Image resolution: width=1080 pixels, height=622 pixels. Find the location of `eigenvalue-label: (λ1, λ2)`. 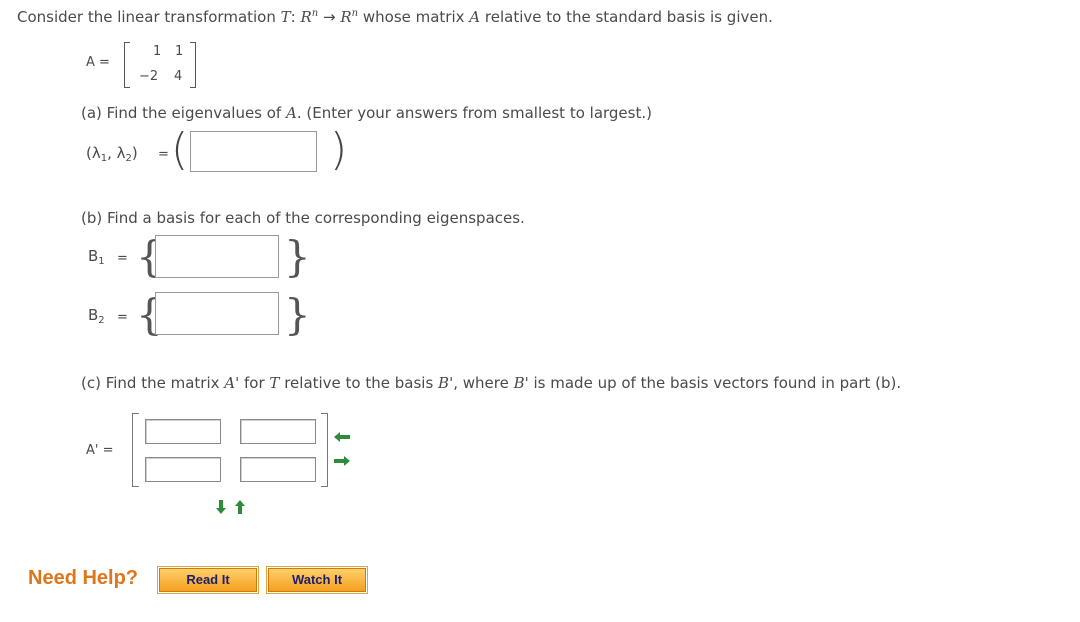

eigenvalue-label: (λ1, λ2) is located at coordinates (112, 154).